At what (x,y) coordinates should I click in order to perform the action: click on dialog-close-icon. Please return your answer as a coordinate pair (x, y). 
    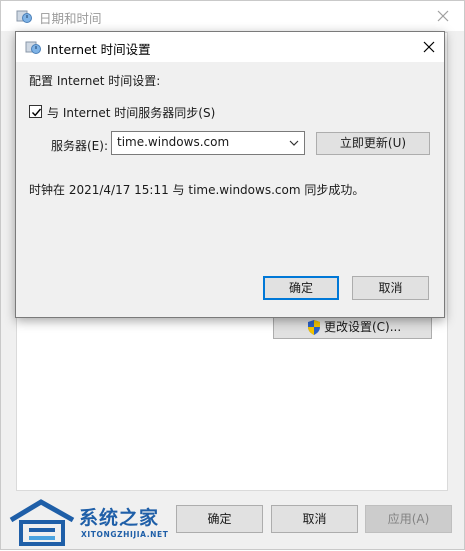
    Looking at the image, I should click on (429, 47).